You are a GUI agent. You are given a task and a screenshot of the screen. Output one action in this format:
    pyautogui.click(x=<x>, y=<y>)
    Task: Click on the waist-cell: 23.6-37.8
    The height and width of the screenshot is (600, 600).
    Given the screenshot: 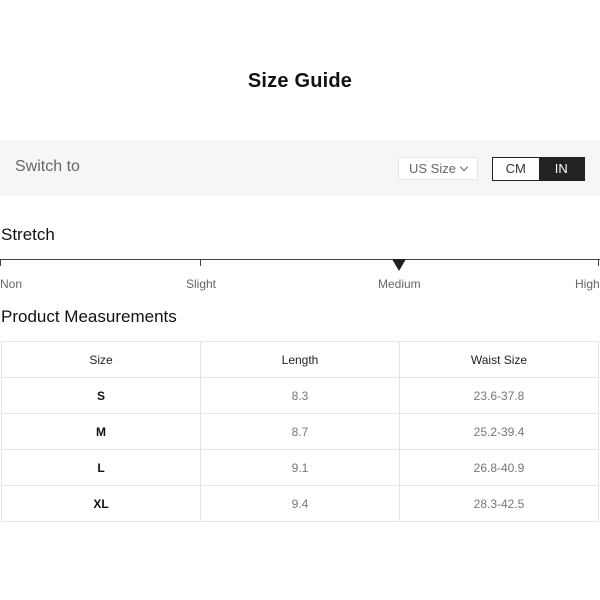 What is the action you would take?
    pyautogui.click(x=499, y=395)
    